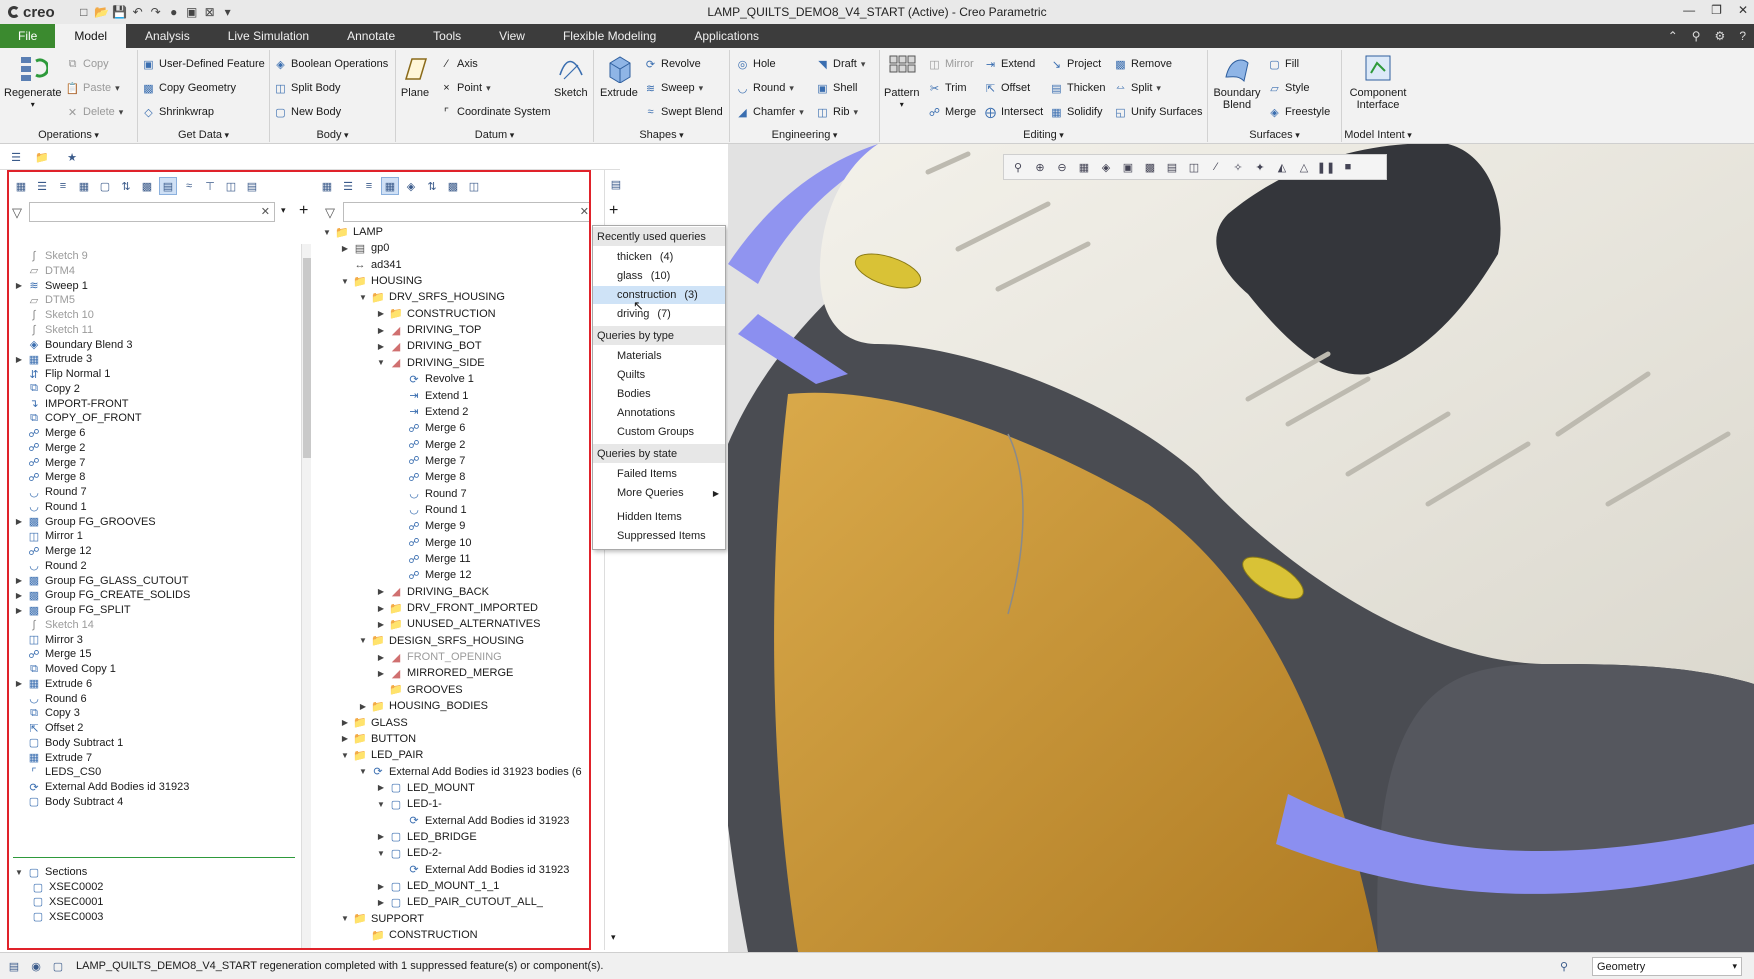 The height and width of the screenshot is (979, 1754). Describe the element at coordinates (167, 36) in the screenshot. I see `tab-analysis: Analysis` at that location.